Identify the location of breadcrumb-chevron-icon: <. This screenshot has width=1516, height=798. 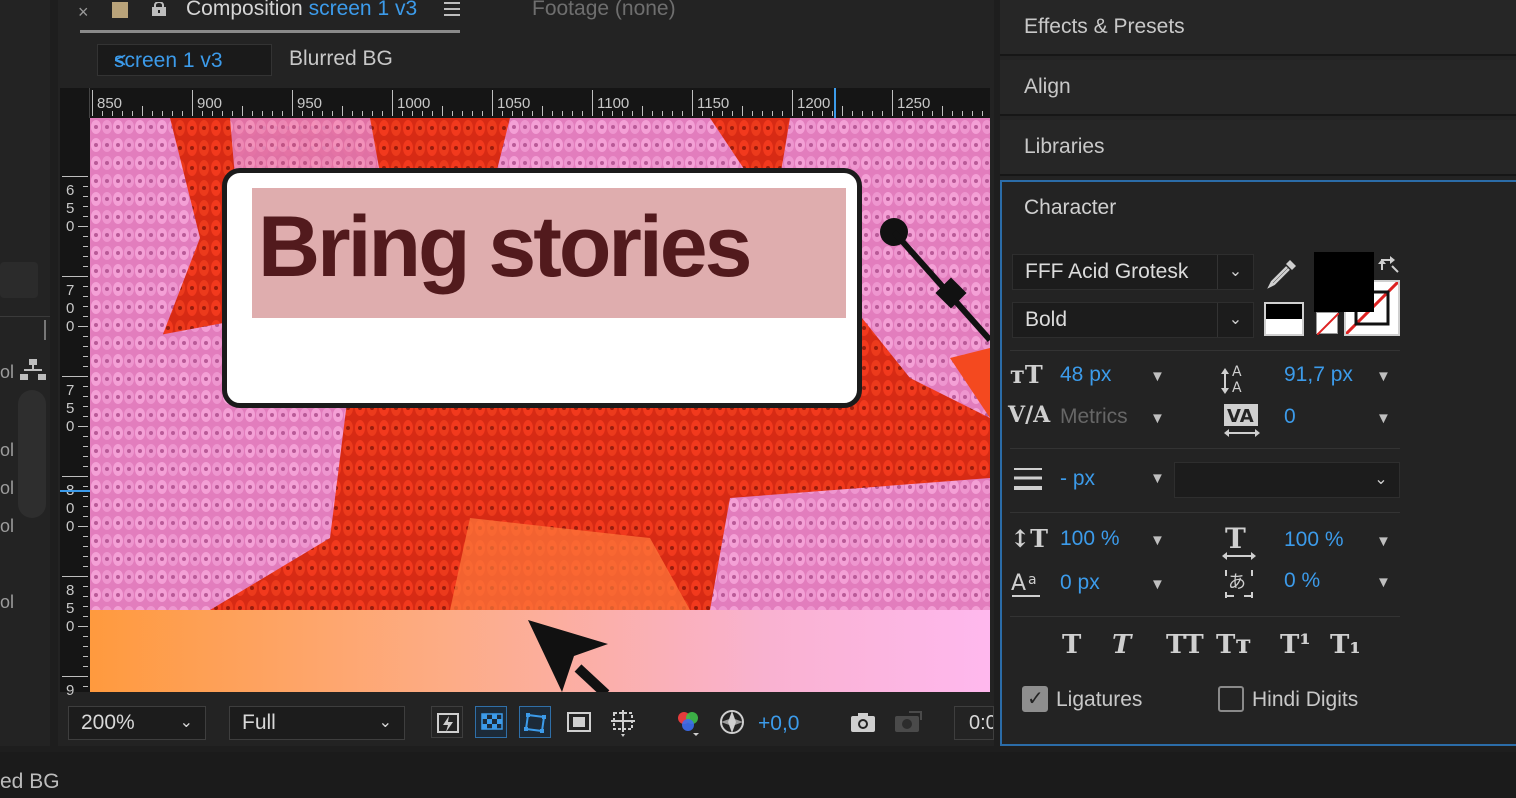
(120, 60).